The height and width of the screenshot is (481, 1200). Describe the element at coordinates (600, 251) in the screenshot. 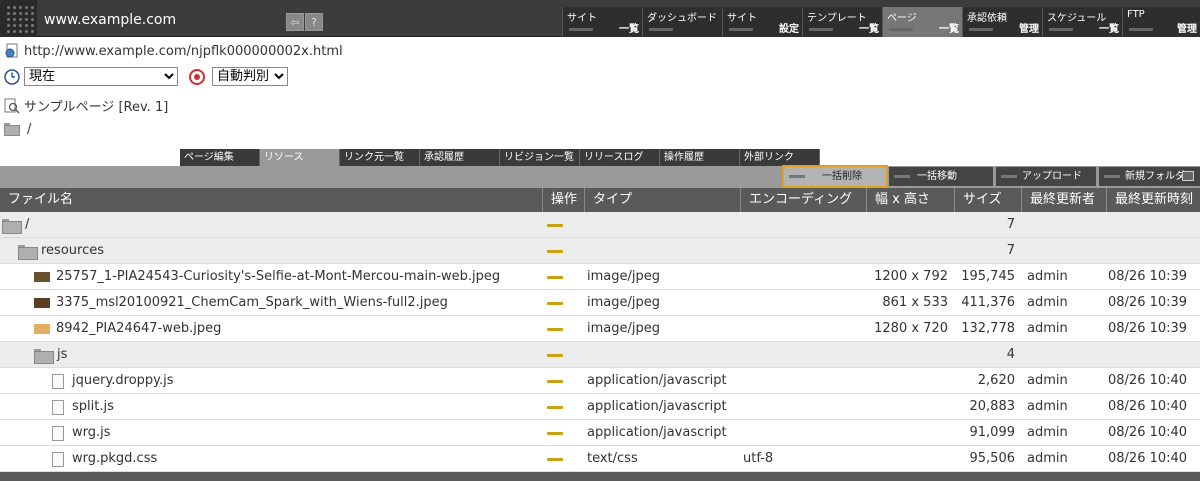

I see `table-row: resources 7` at that location.